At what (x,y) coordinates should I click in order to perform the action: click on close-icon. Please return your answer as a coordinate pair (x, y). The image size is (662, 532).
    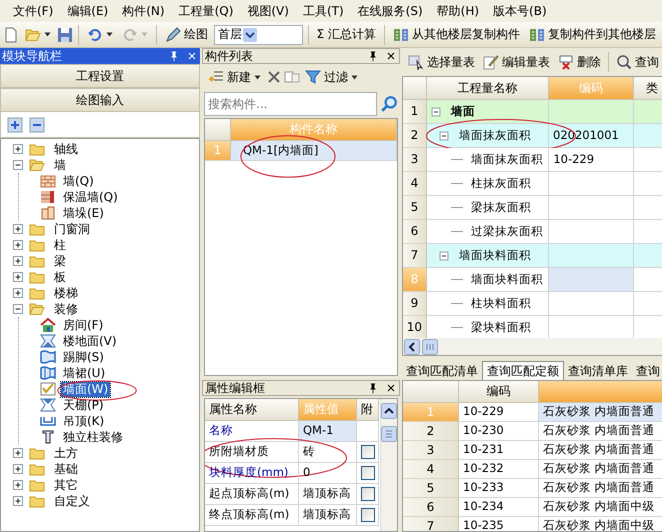
    Looking at the image, I should click on (391, 388).